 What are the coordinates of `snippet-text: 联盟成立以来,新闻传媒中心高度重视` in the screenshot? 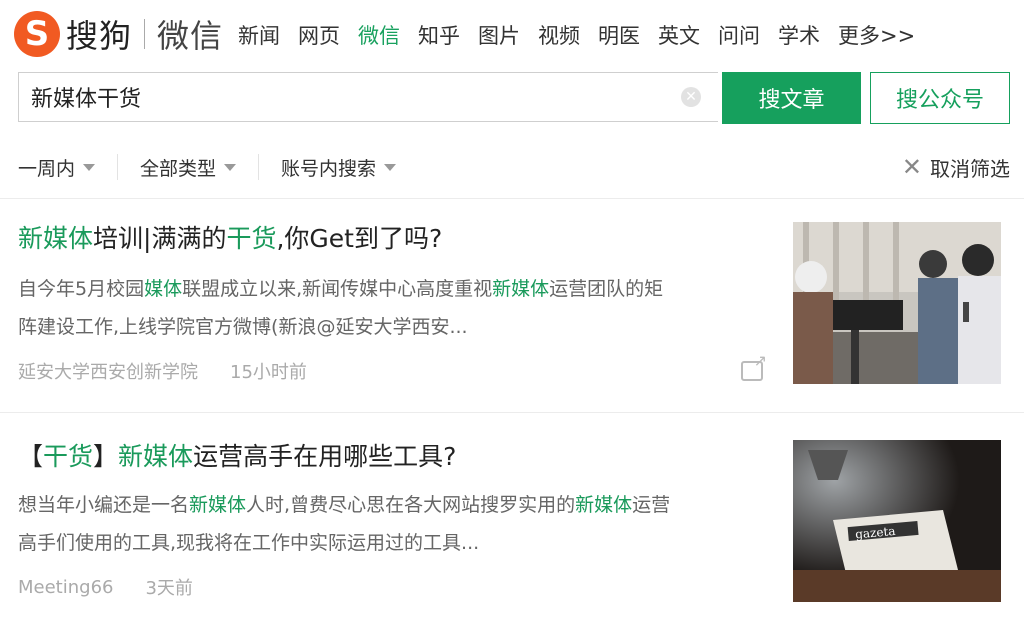 It's located at (337, 289).